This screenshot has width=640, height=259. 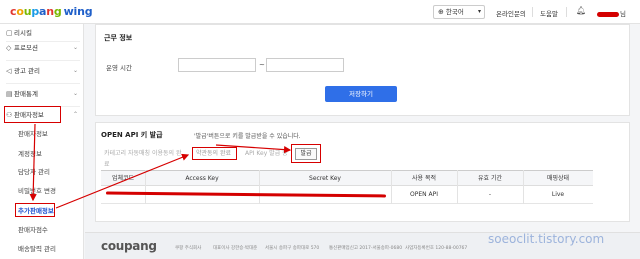 What do you see at coordinates (608, 14) in the screenshot?
I see `redacted-username` at bounding box center [608, 14].